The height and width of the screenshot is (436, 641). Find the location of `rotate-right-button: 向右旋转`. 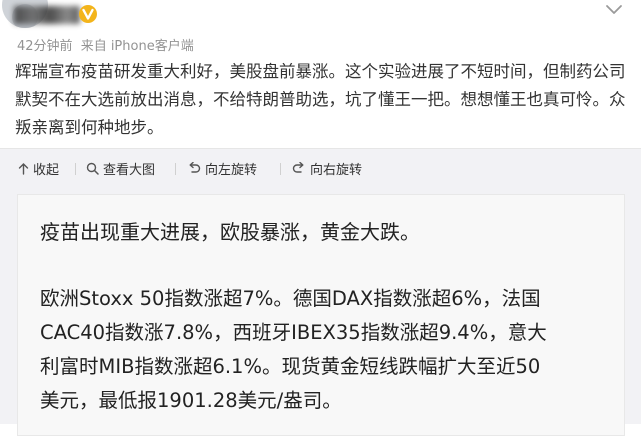

rotate-right-button: 向右旋转 is located at coordinates (327, 168).